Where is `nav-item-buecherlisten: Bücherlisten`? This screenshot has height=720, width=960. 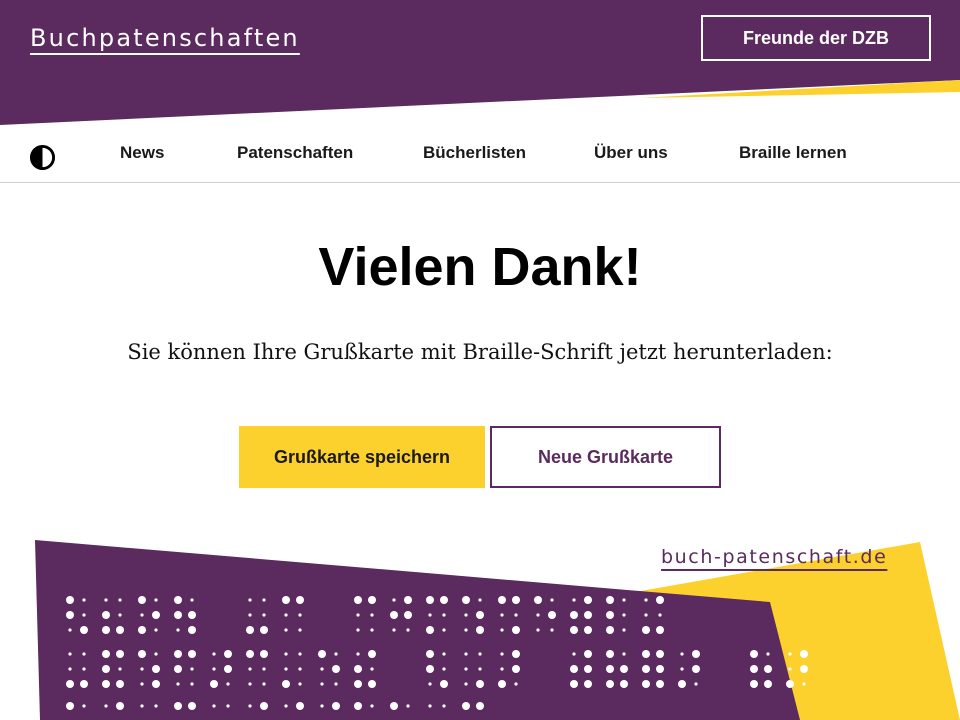
nav-item-buecherlisten: Bücherlisten is located at coordinates (474, 153).